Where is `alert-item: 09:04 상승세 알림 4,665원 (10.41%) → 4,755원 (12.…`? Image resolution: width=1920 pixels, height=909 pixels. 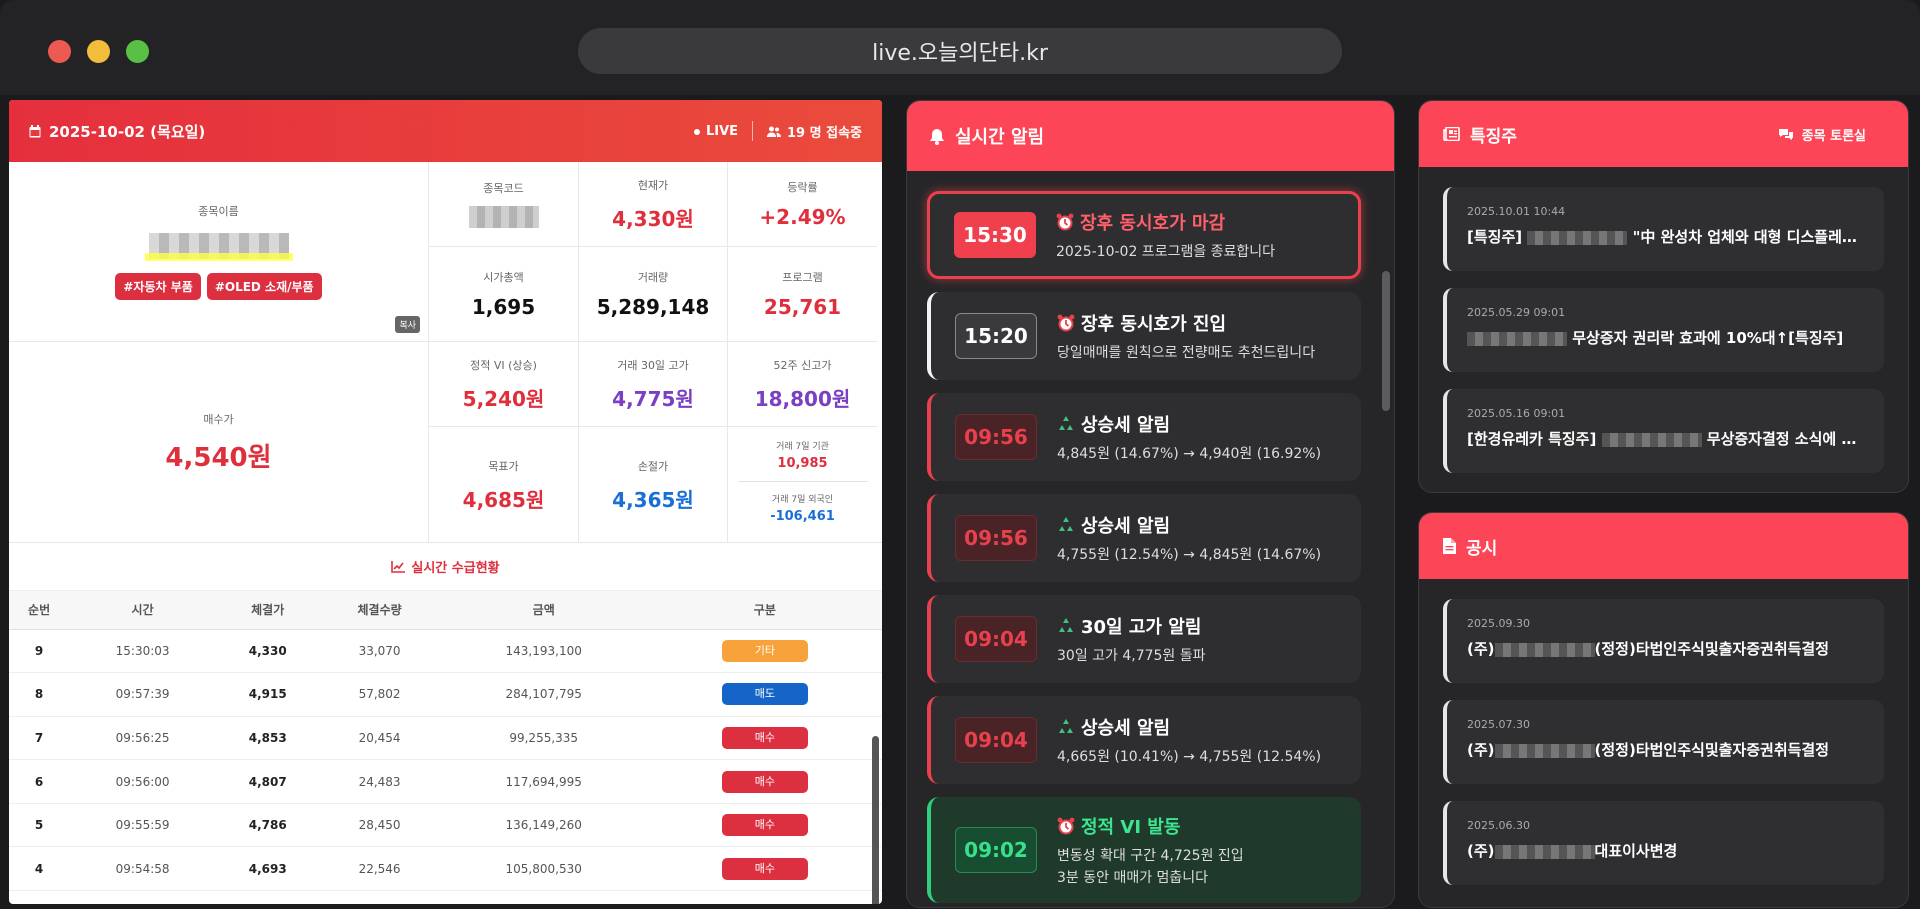
alert-item: 09:04 상승세 알림 4,665원 (10.41%) → 4,755원 (12.… is located at coordinates (1144, 740).